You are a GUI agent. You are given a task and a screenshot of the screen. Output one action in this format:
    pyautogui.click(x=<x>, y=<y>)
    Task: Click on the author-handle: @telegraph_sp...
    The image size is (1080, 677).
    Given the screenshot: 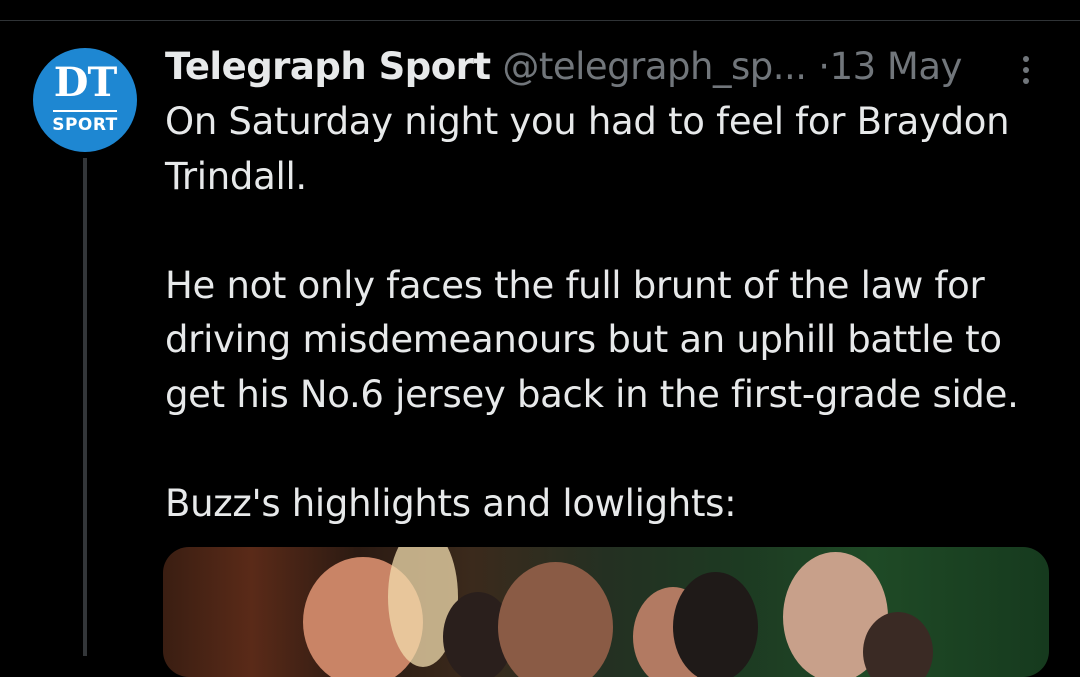 What is the action you would take?
    pyautogui.click(x=654, y=66)
    